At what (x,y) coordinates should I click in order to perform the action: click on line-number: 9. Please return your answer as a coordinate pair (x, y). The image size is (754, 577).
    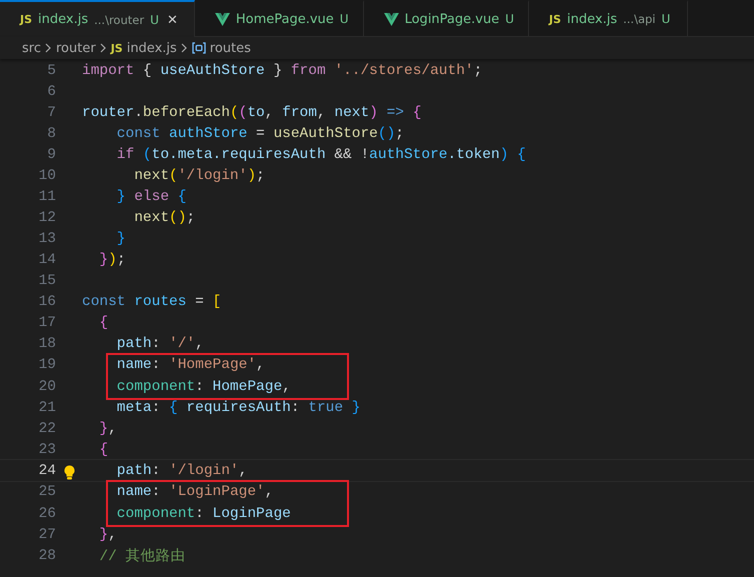
    Looking at the image, I should click on (51, 154).